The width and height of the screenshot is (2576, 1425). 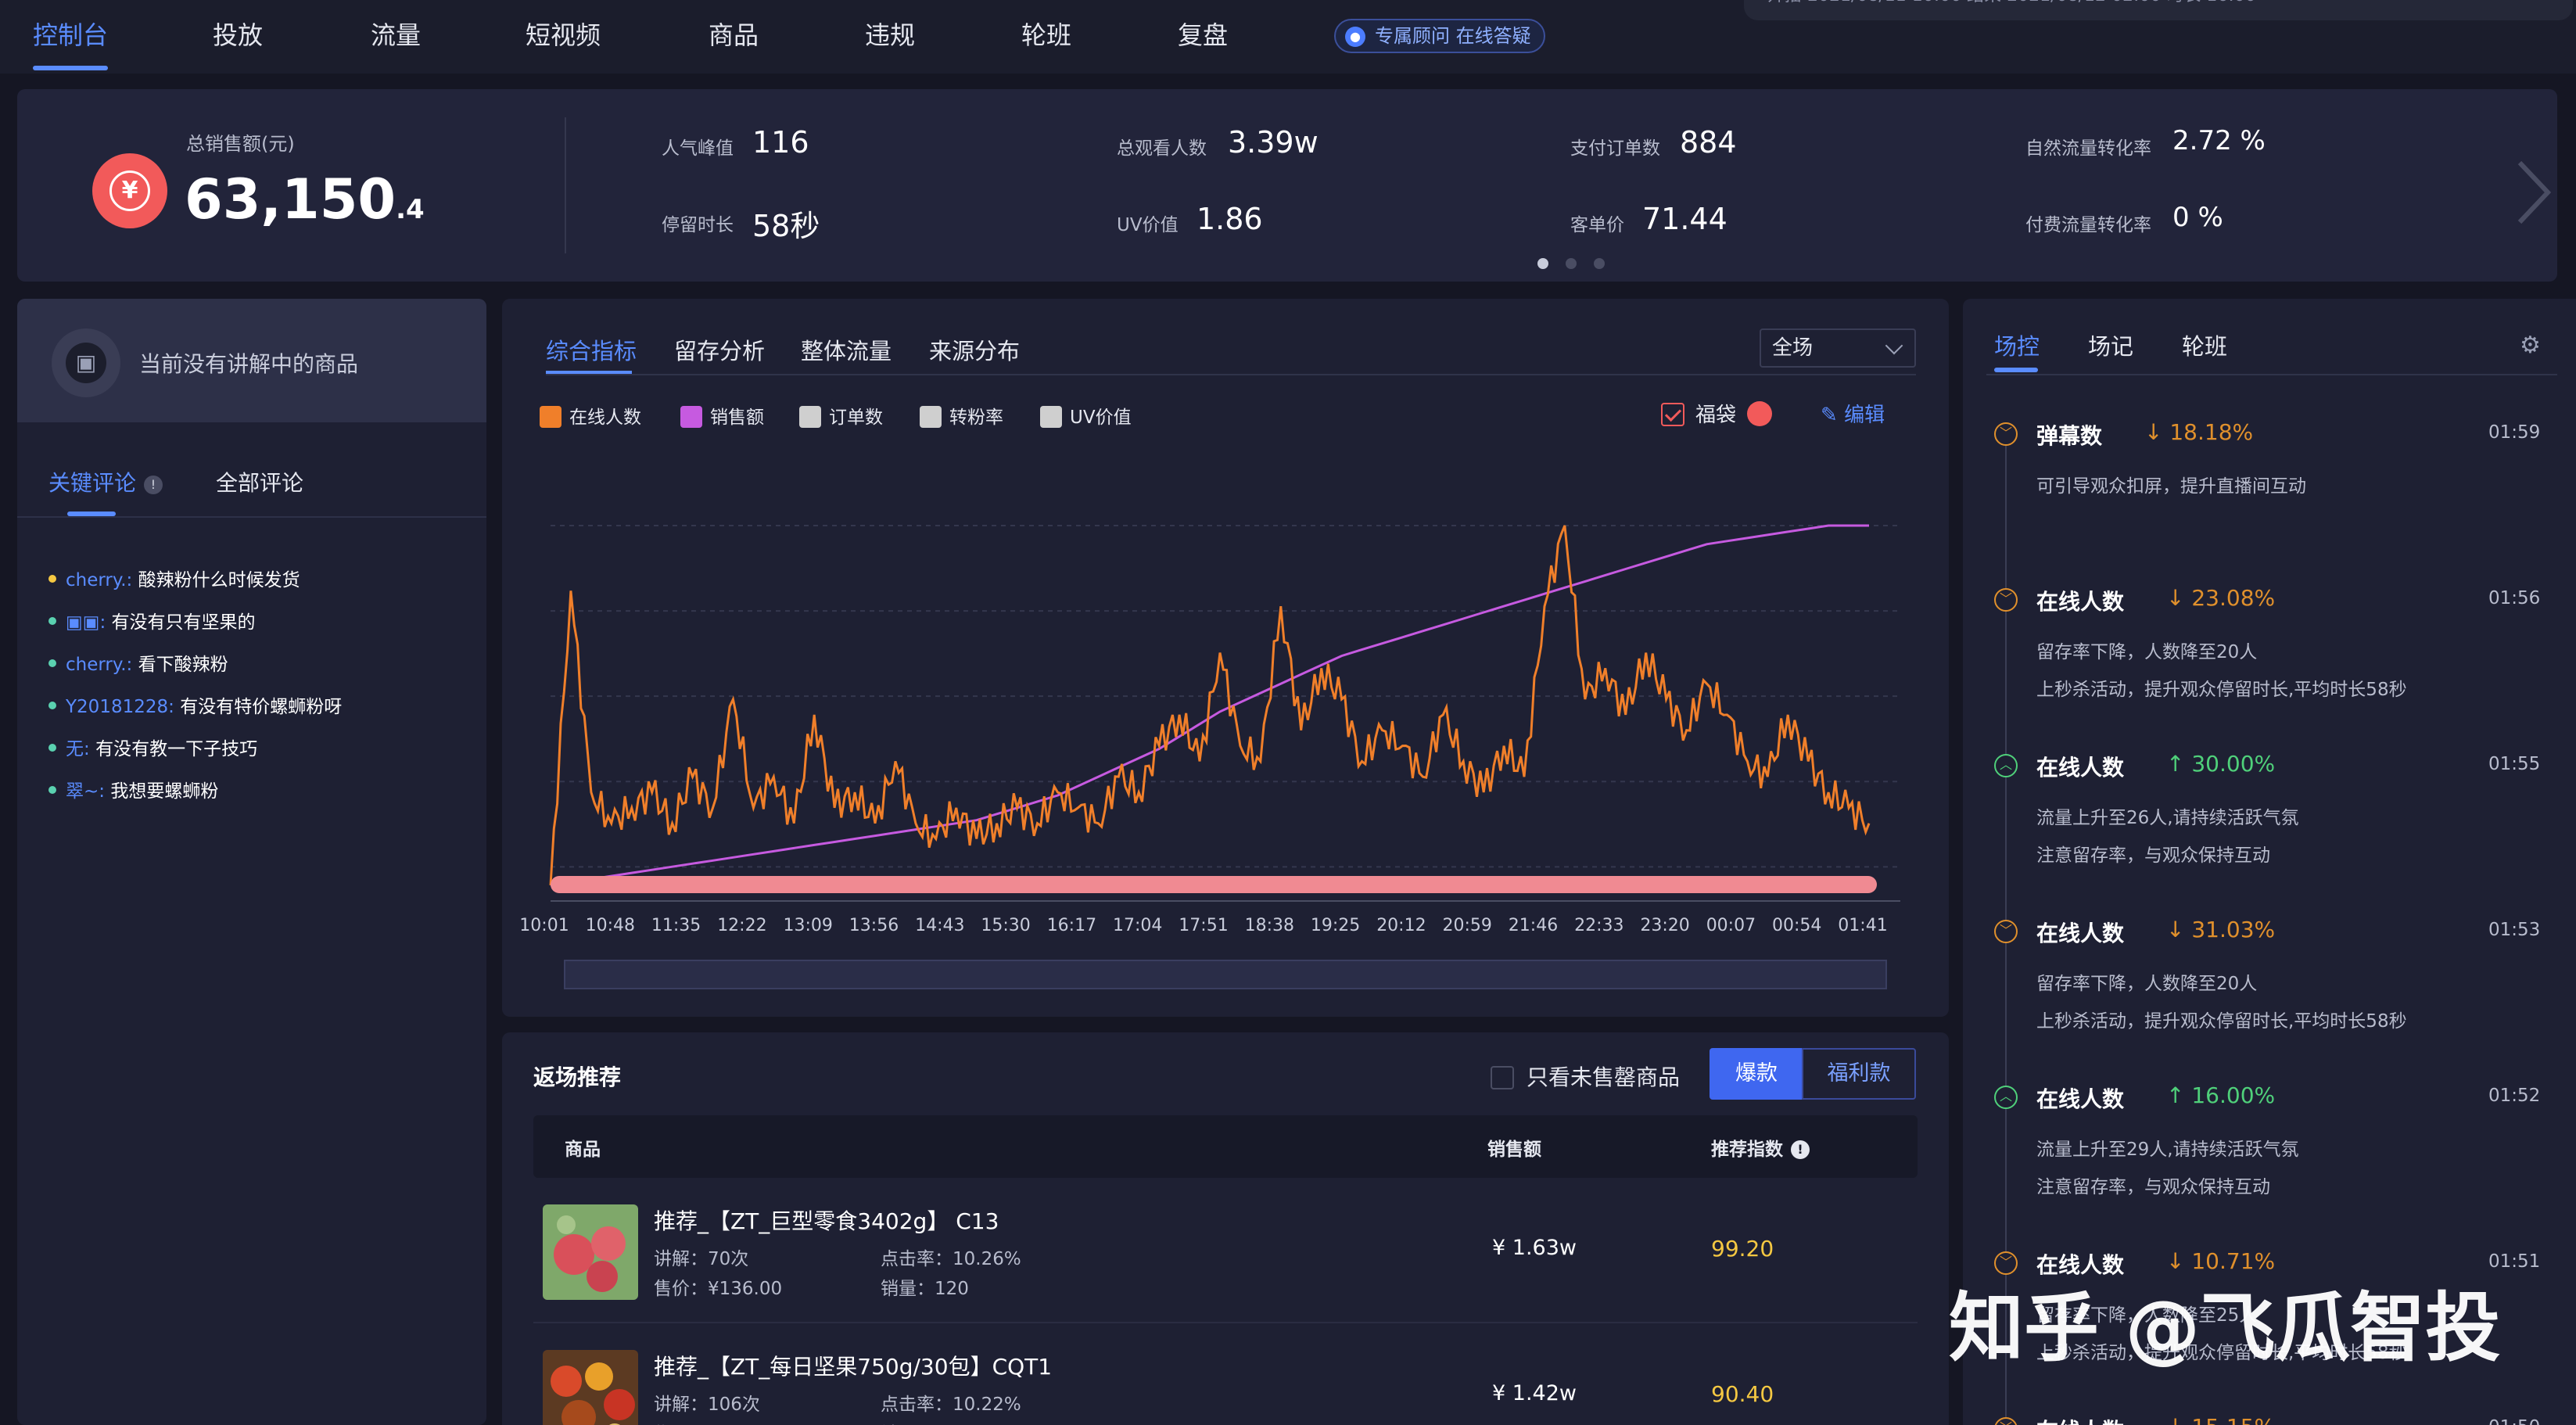 I want to click on event-description: 留存率下降，人数降至20人, so click(x=2147, y=652).